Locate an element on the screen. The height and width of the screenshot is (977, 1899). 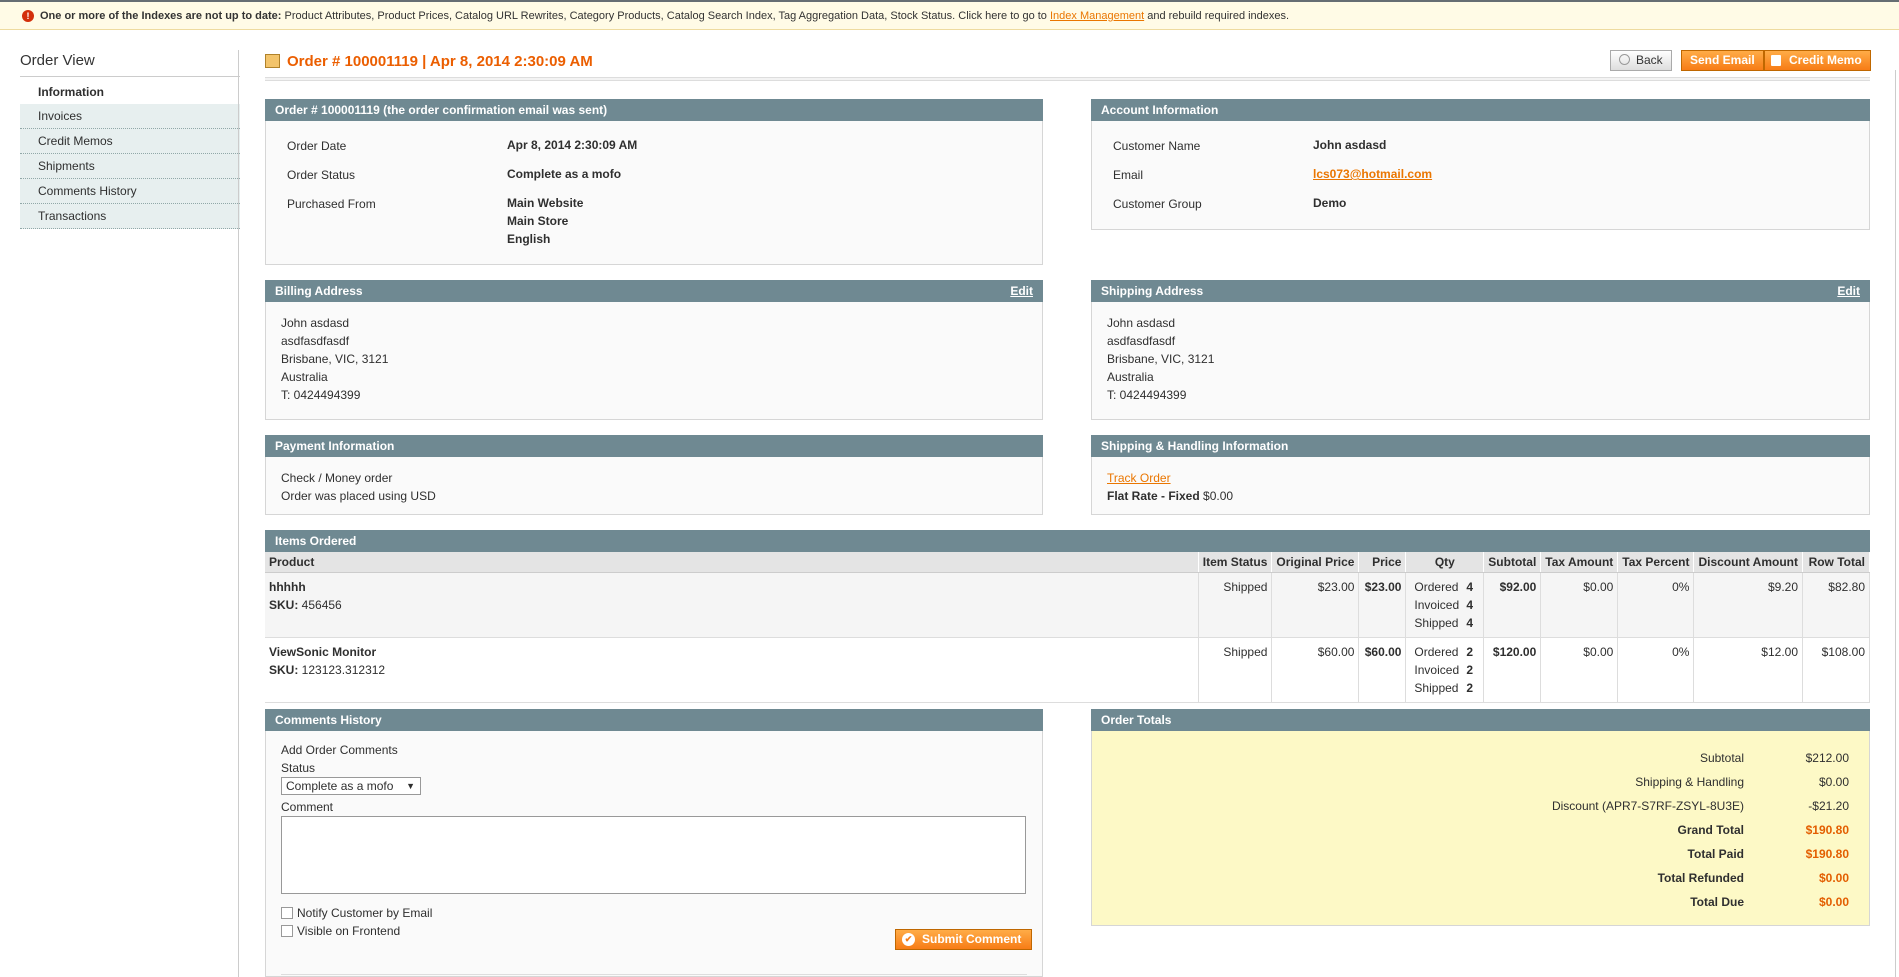
credit-memo-label: Credit Memo is located at coordinates (1825, 60).